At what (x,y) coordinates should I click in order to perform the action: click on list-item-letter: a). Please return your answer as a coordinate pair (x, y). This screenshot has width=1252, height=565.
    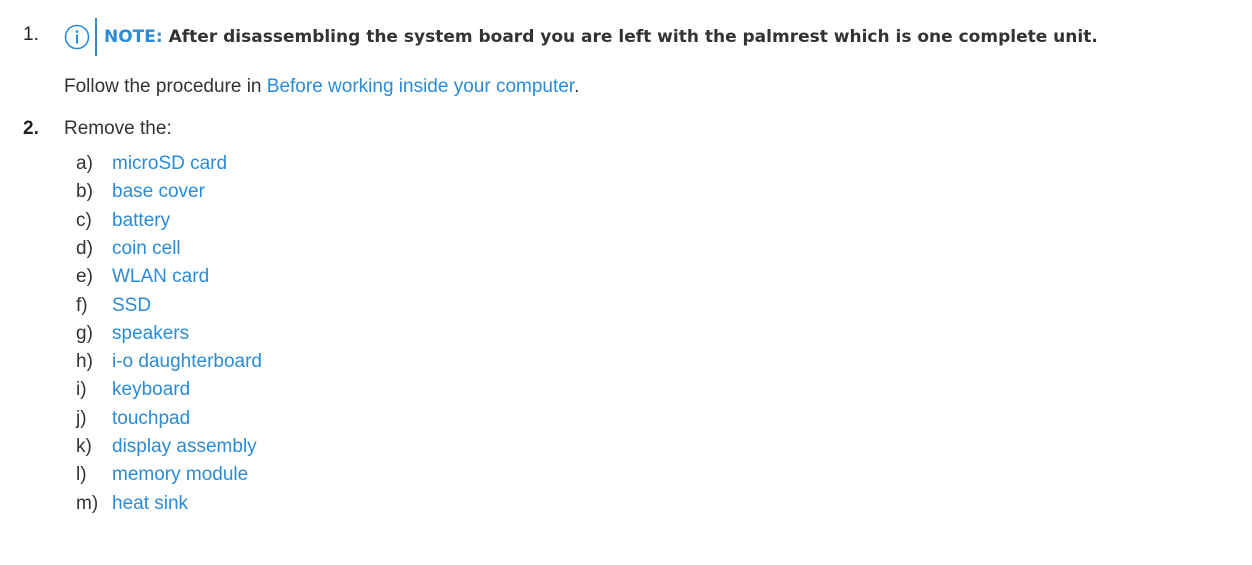
    Looking at the image, I should click on (84, 163).